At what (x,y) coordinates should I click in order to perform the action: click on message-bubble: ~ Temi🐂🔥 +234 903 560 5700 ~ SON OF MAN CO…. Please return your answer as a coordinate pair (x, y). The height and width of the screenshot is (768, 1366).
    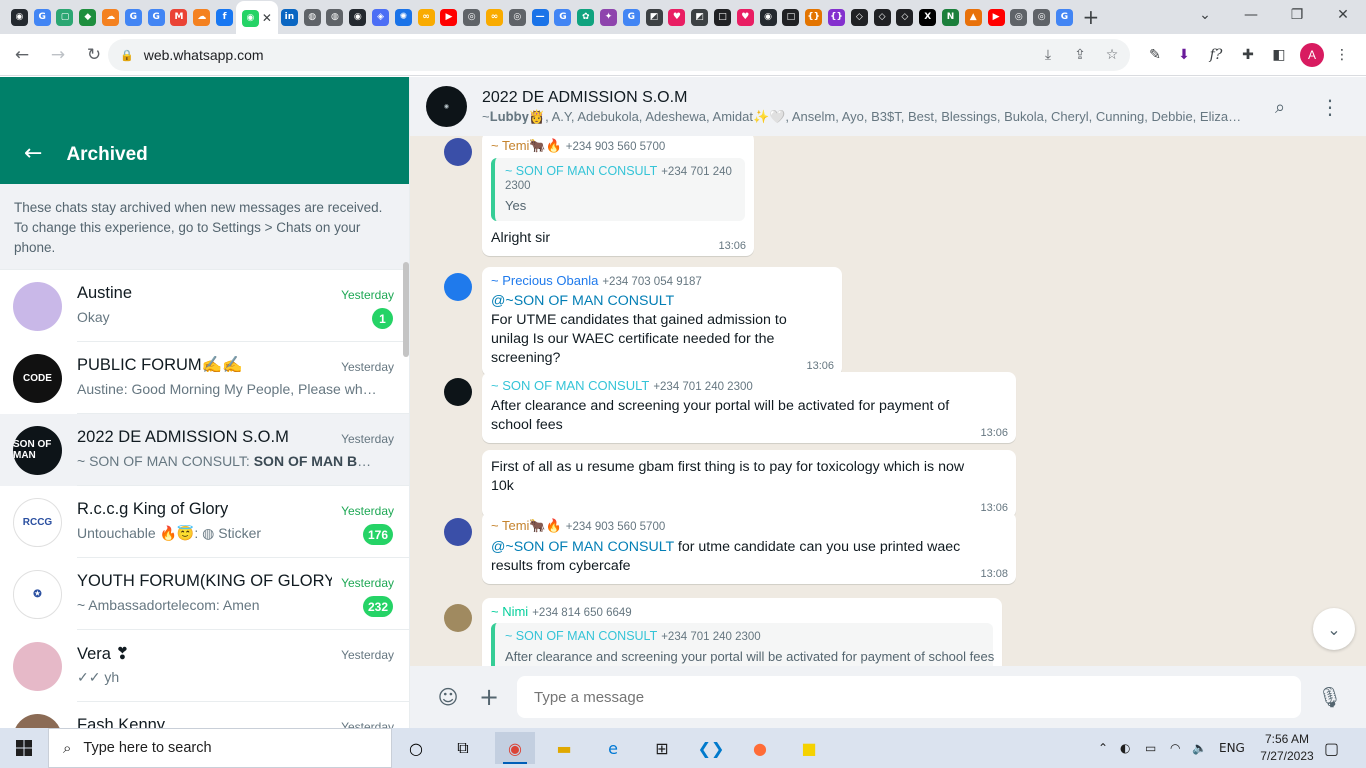
    Looking at the image, I should click on (618, 196).